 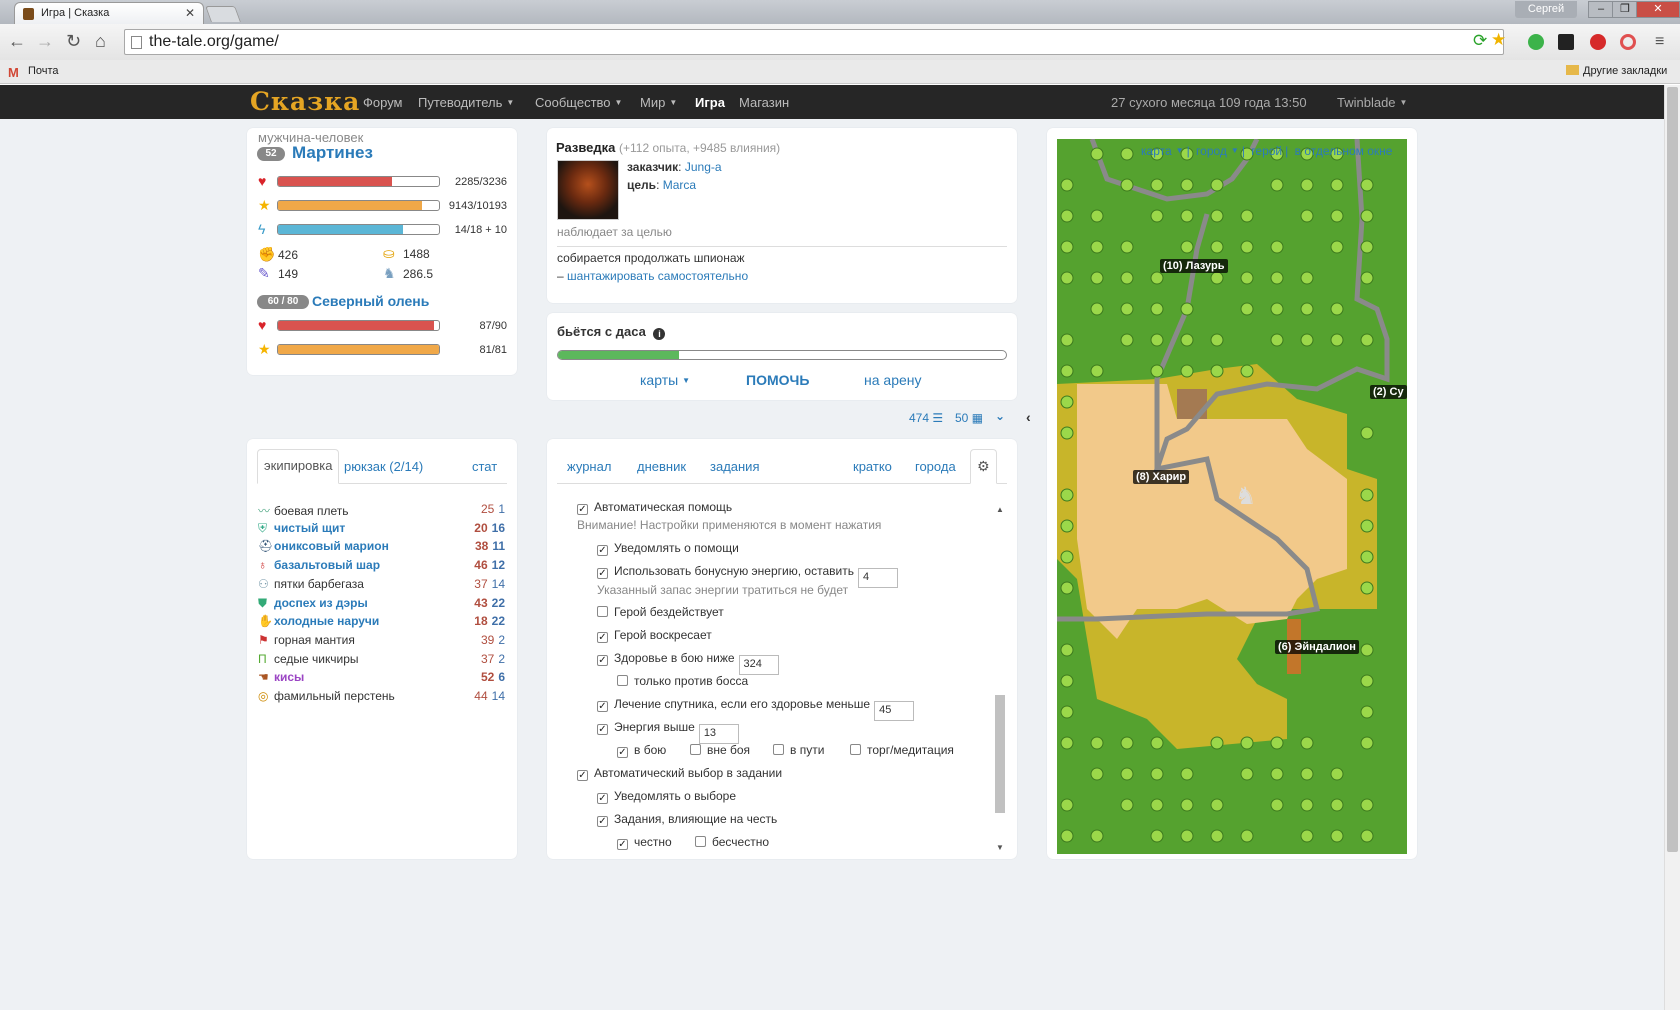 What do you see at coordinates (1672, 469) in the screenshot?
I see `page-scrollbar-thumb` at bounding box center [1672, 469].